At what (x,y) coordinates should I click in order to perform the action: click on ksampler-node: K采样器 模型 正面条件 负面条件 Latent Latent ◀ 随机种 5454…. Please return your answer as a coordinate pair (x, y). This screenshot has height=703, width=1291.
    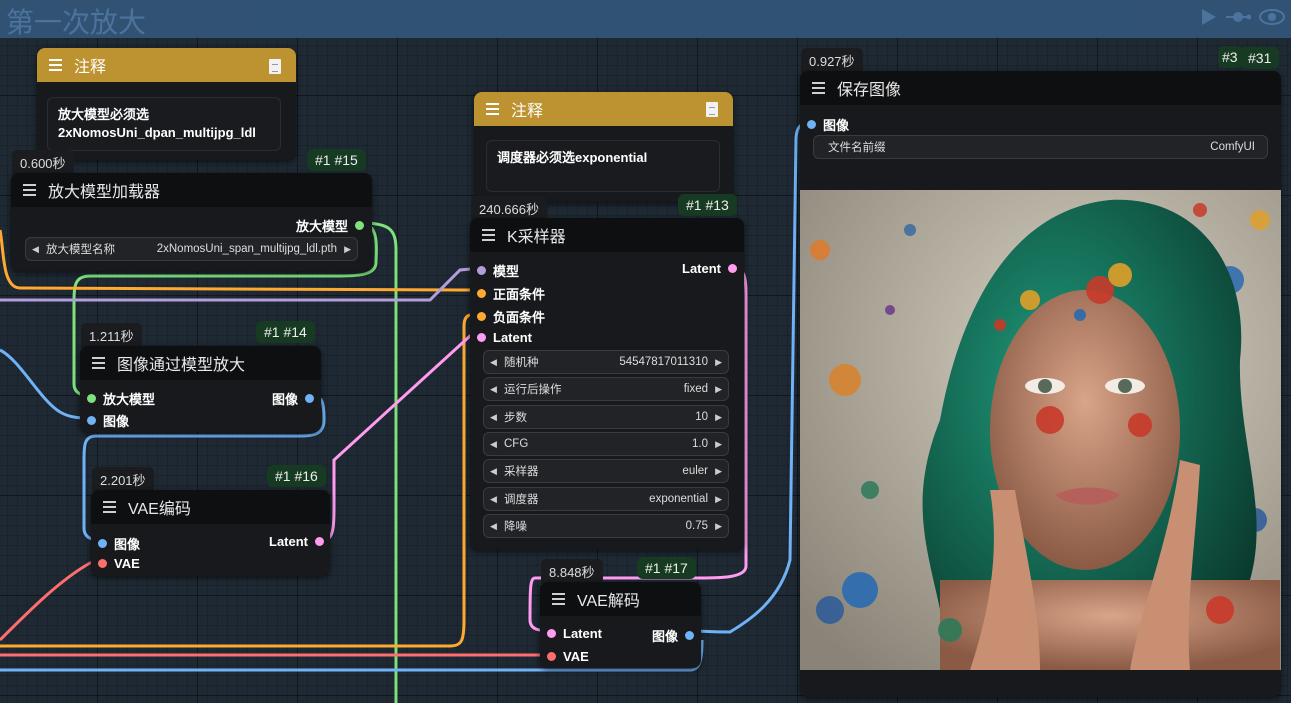
    Looking at the image, I should click on (607, 384).